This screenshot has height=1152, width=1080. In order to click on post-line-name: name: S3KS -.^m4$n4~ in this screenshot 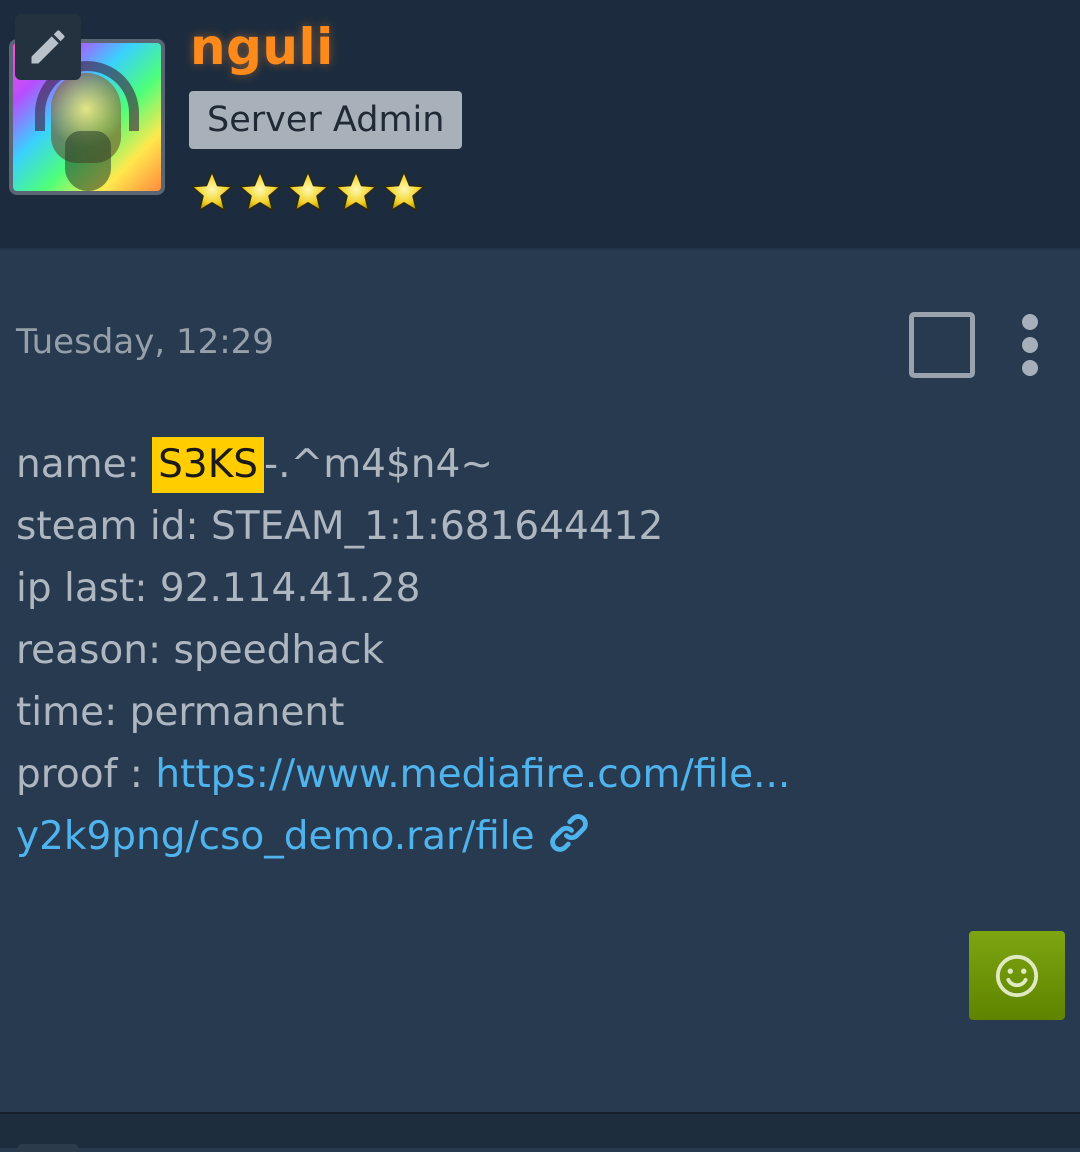, I will do `click(536, 465)`.